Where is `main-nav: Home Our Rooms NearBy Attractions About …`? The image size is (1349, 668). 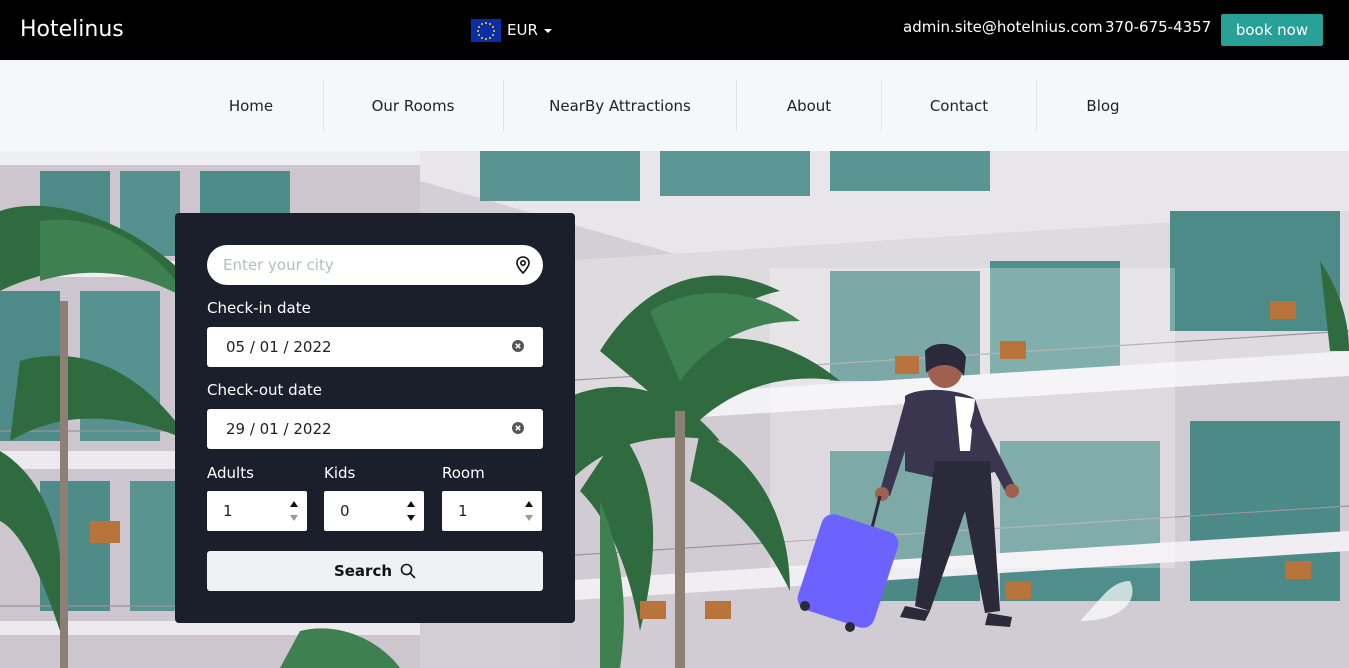
main-nav: Home Our Rooms NearBy Attractions About … is located at coordinates (674, 105).